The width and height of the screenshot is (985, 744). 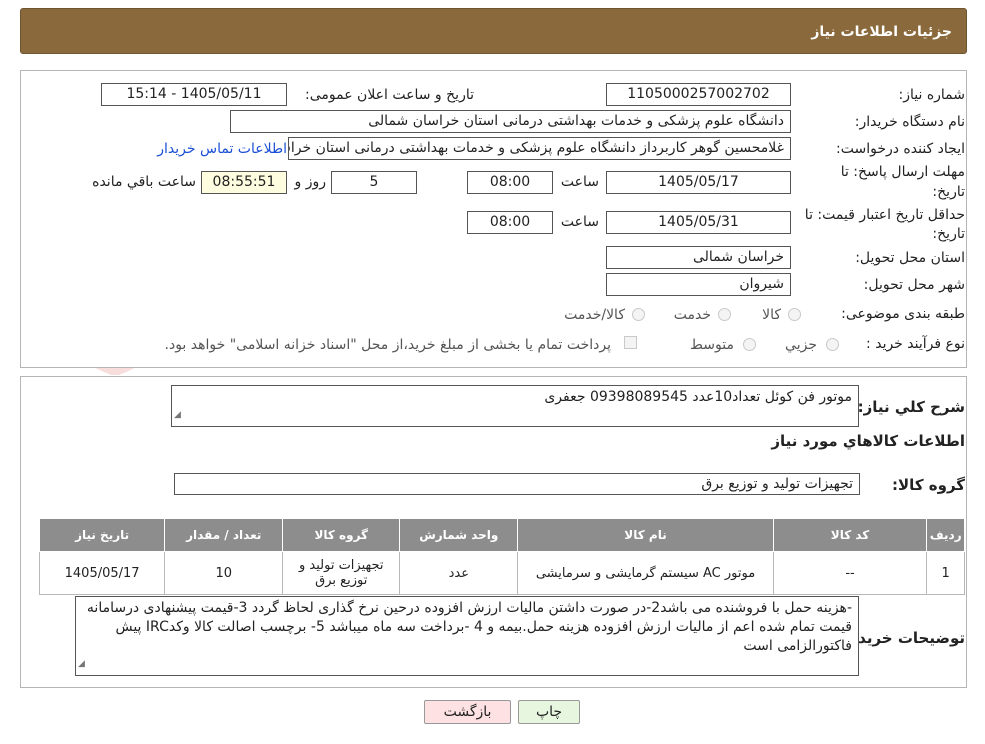 I want to click on need-number-field: 1105000257002702, so click(x=698, y=94).